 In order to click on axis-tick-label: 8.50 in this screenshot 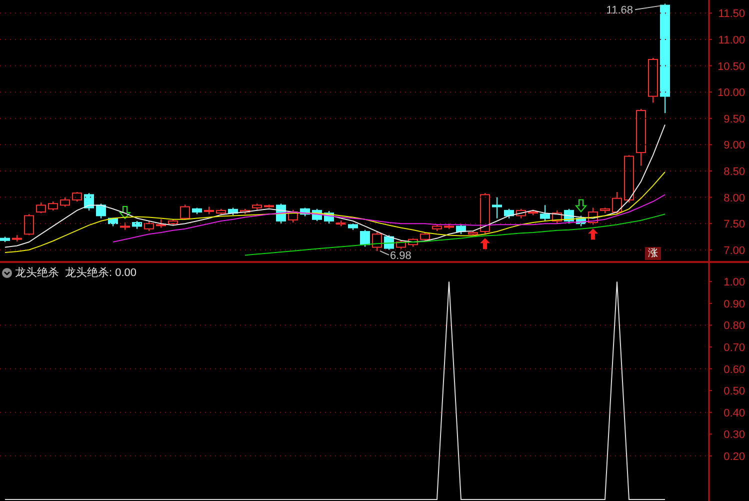, I will do `click(734, 172)`.